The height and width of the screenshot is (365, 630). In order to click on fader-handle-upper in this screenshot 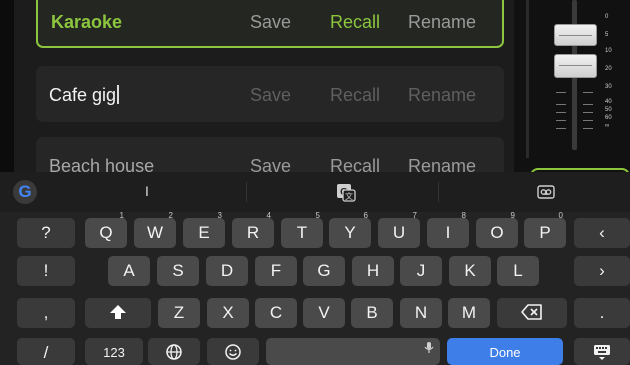, I will do `click(575, 35)`.